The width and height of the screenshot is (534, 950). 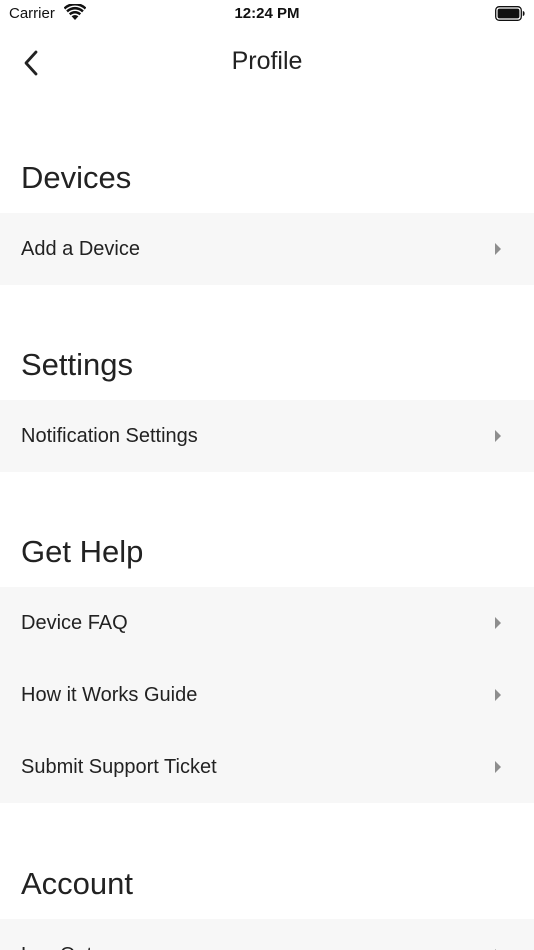 I want to click on status-bar: Carrier 12:24 PM, so click(x=267, y=15).